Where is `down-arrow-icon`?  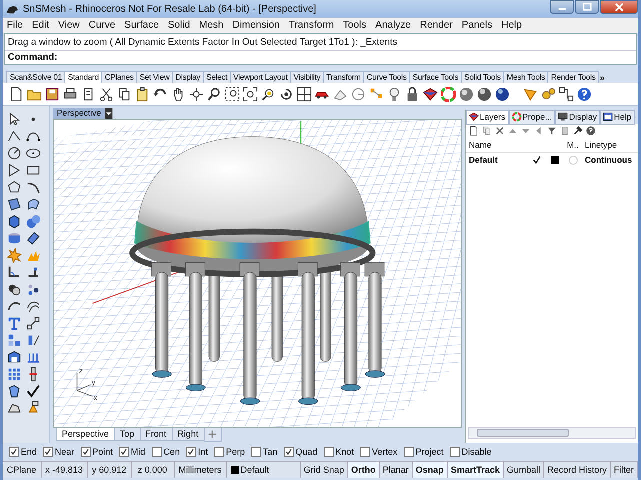 down-arrow-icon is located at coordinates (526, 131).